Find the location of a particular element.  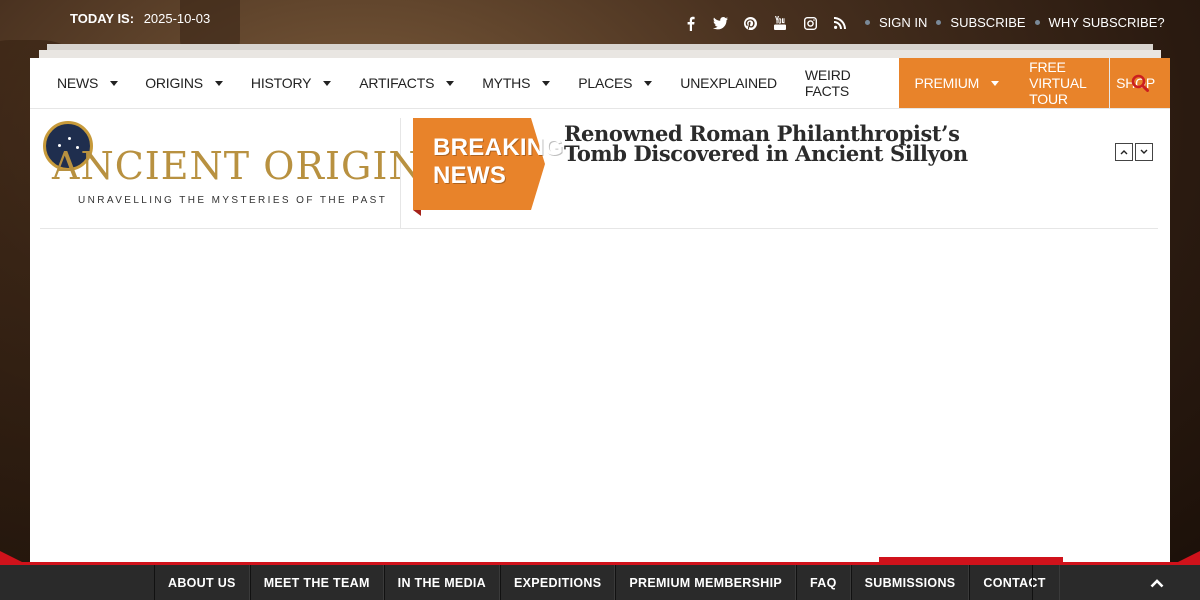

ticker-controls is located at coordinates (1134, 152).